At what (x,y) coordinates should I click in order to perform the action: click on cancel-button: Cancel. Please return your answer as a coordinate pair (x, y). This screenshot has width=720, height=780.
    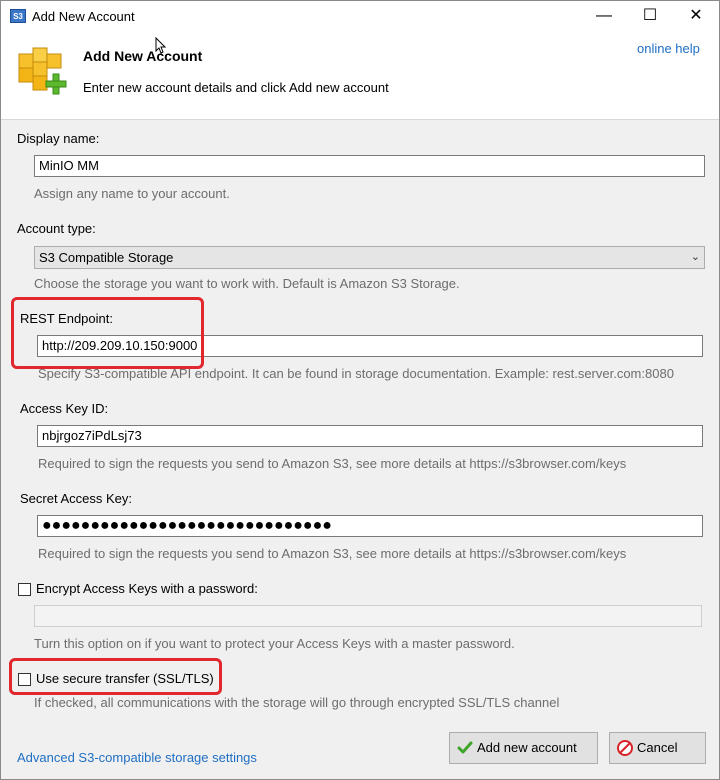
    Looking at the image, I should click on (657, 748).